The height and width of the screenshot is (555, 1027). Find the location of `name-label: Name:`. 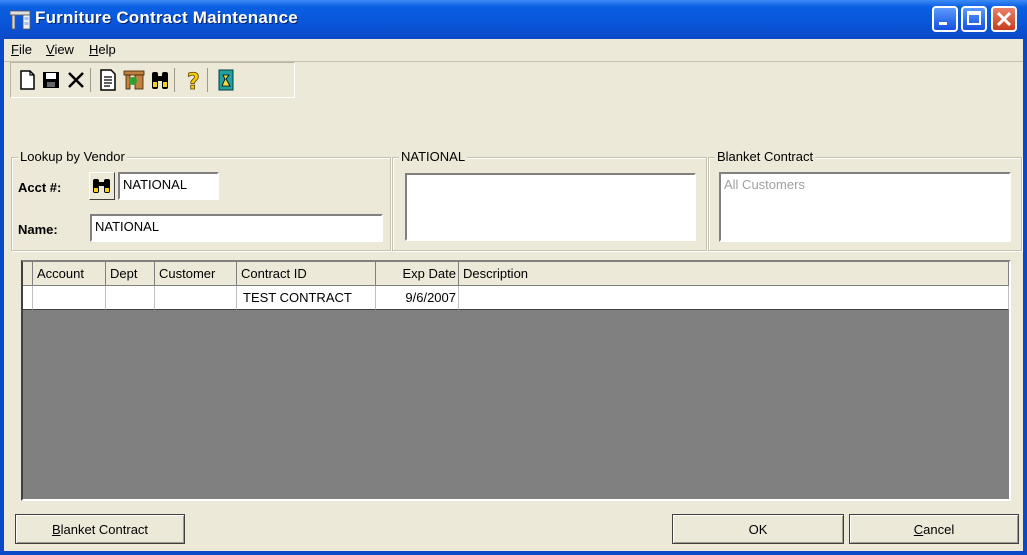

name-label: Name: is located at coordinates (38, 229).